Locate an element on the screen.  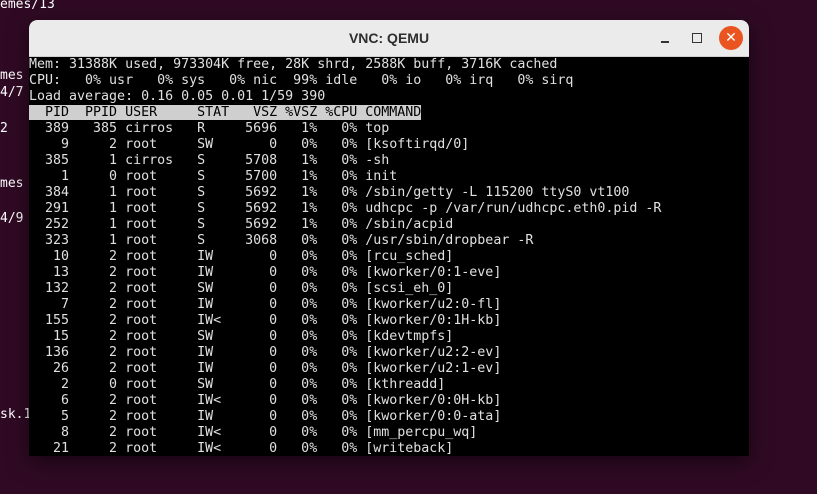
window-titlebar: VNC: QEMU ✕ is located at coordinates (389, 38).